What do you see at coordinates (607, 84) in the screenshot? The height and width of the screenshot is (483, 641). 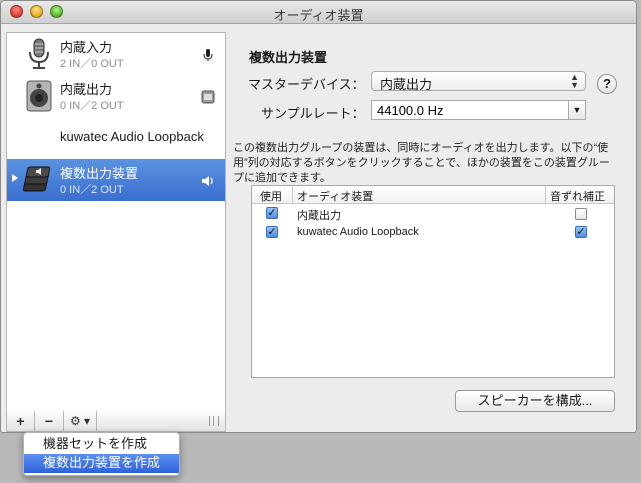 I see `help-button: ?` at bounding box center [607, 84].